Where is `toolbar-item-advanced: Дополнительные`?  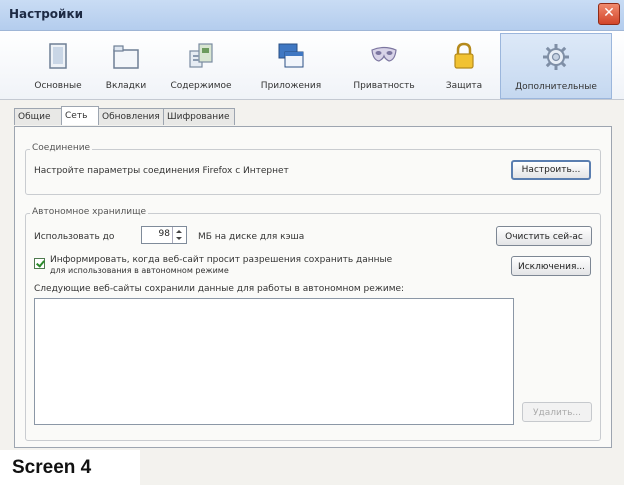 toolbar-item-advanced: Дополнительные is located at coordinates (556, 66).